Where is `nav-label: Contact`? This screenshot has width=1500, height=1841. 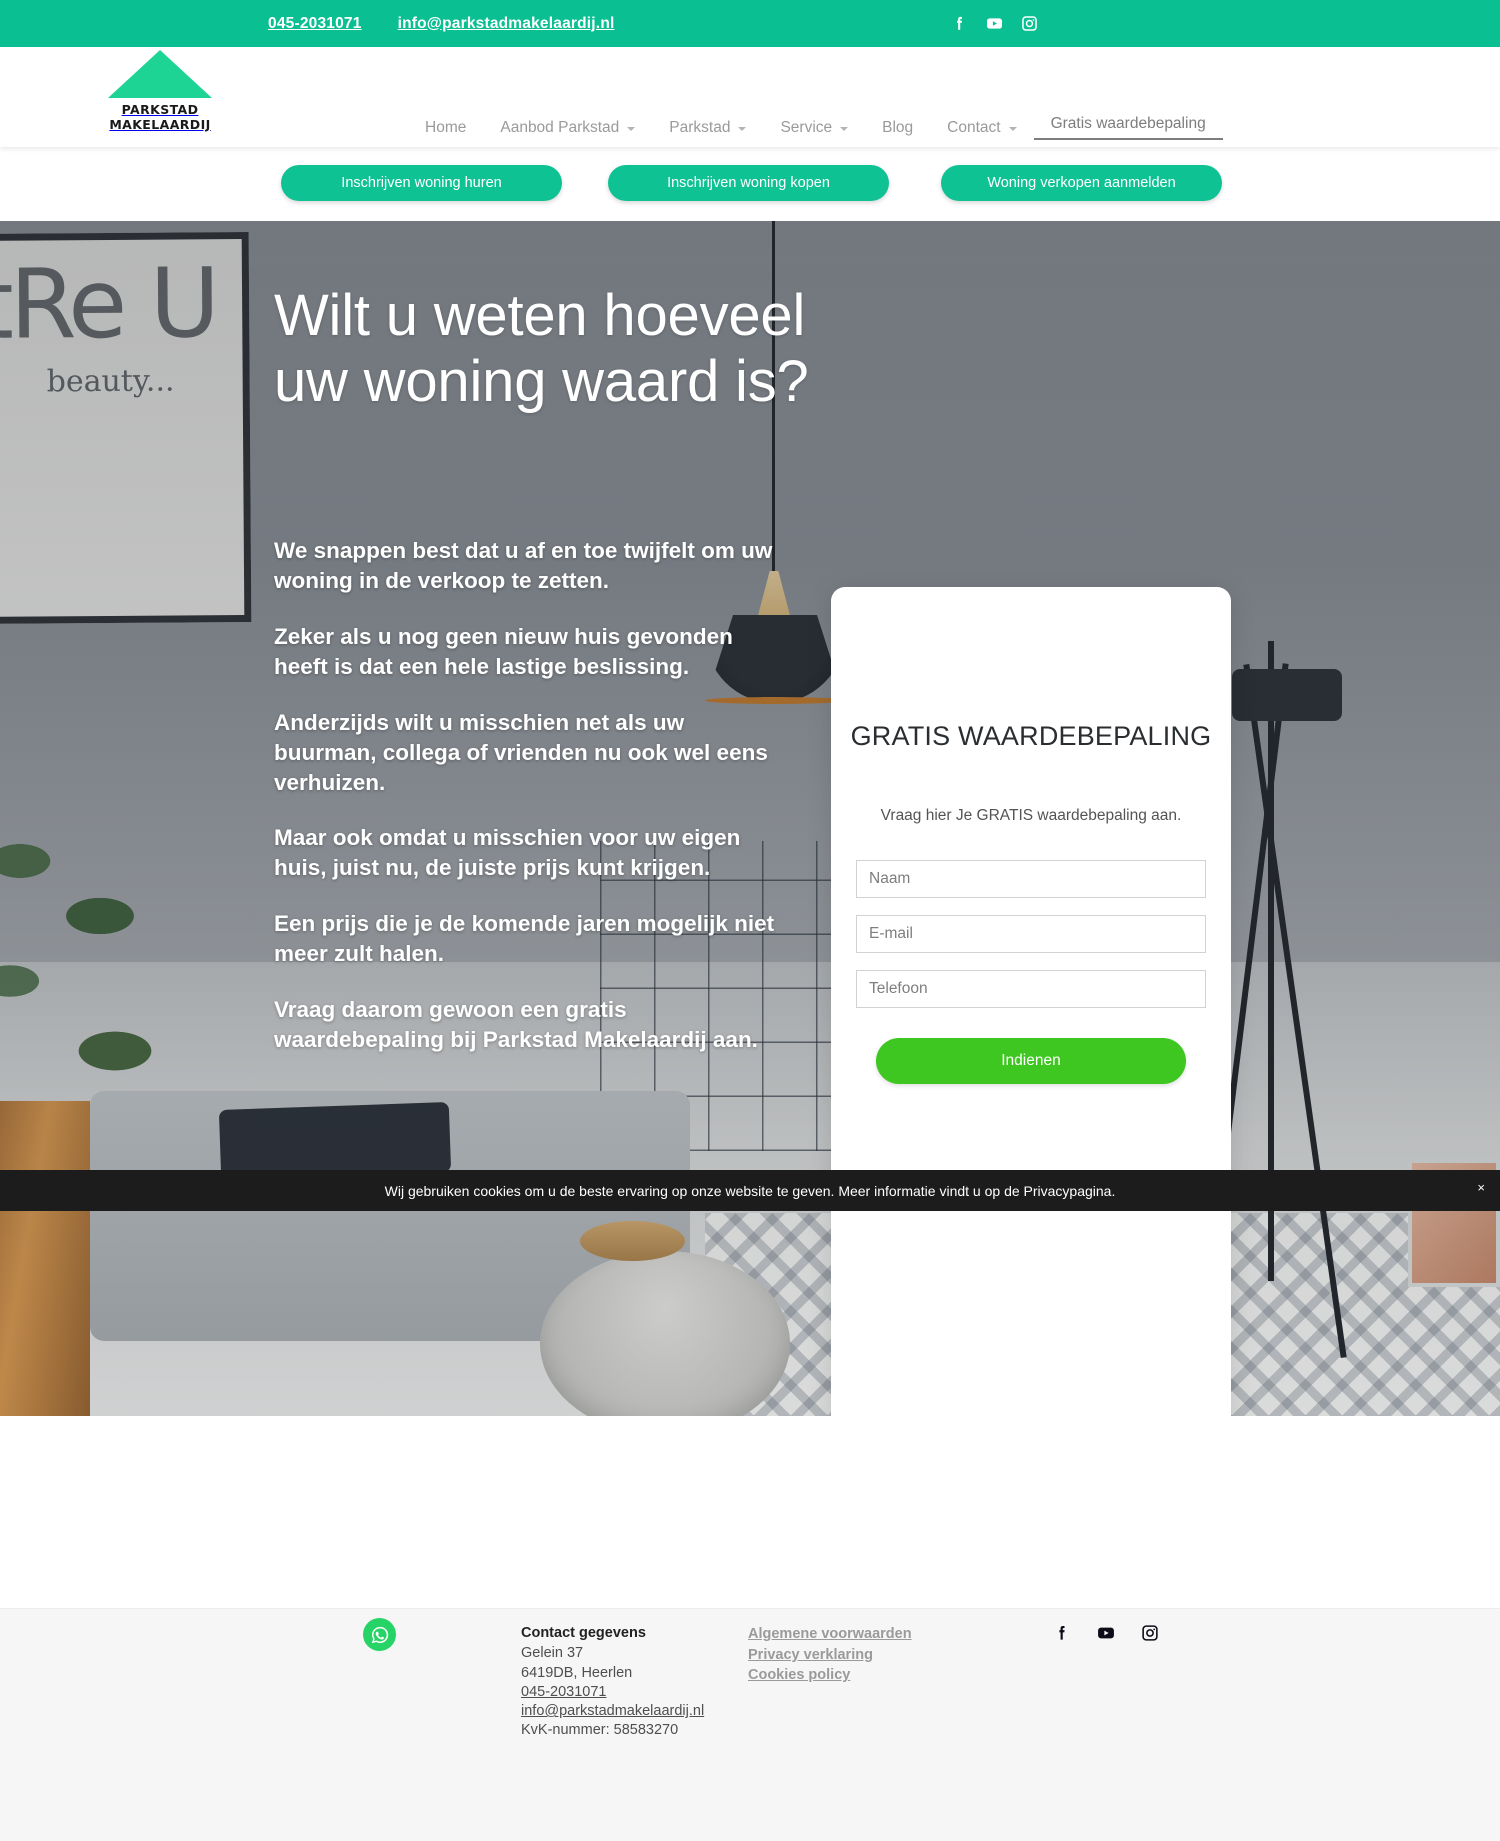 nav-label: Contact is located at coordinates (974, 127).